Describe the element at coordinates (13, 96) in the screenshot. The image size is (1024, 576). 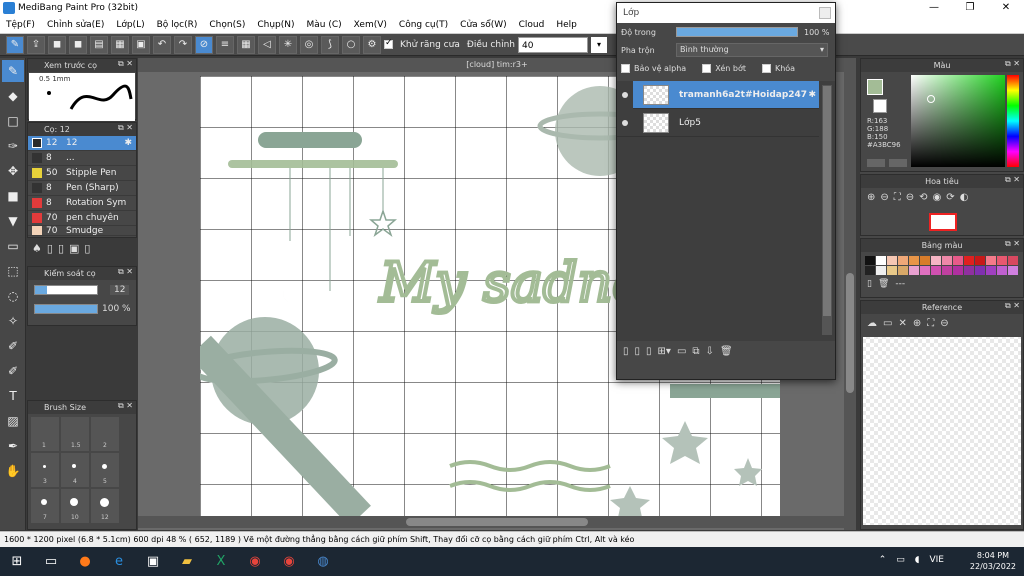
I see `eraser-tool-icon: ◆` at that location.